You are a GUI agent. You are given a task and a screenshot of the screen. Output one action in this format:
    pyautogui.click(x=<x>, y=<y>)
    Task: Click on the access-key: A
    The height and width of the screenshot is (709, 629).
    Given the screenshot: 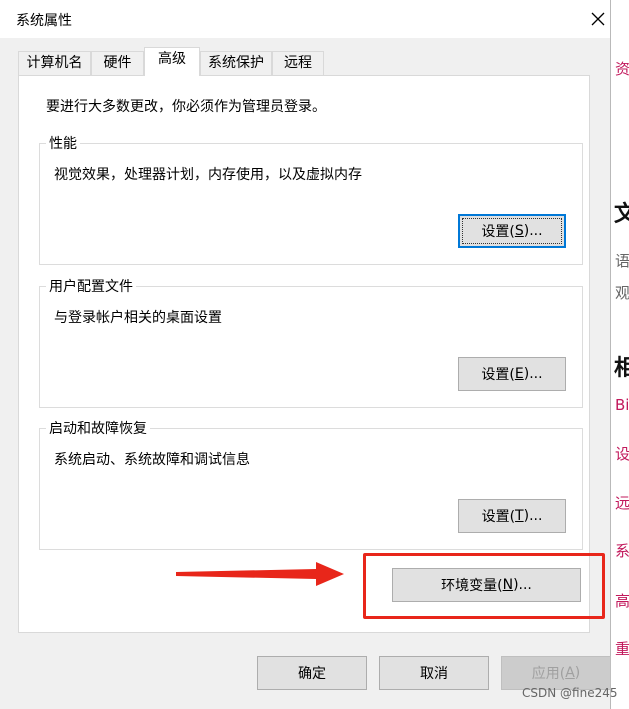 What is the action you would take?
    pyautogui.click(x=570, y=673)
    